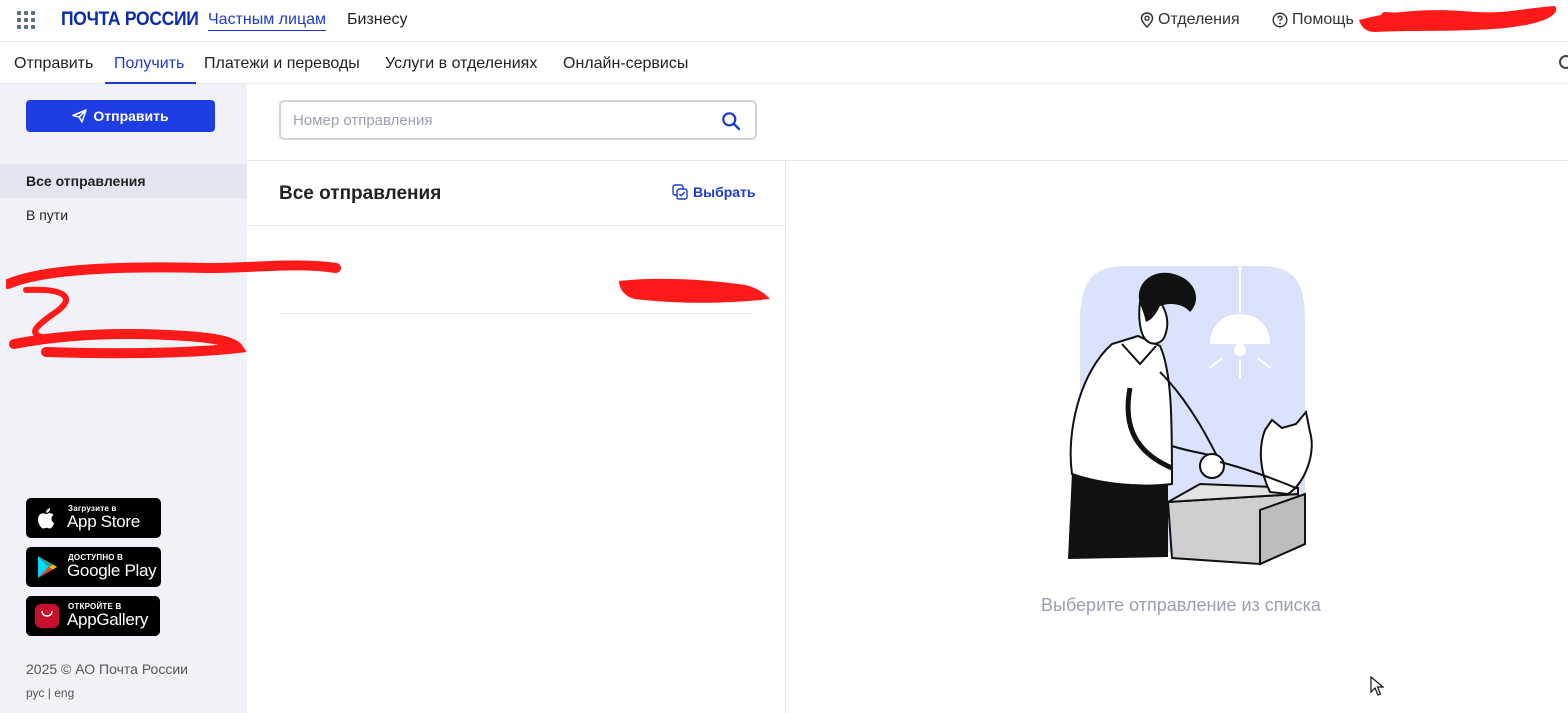 The height and width of the screenshot is (713, 1568). I want to click on shipments-list-title: Все отправления, so click(360, 193).